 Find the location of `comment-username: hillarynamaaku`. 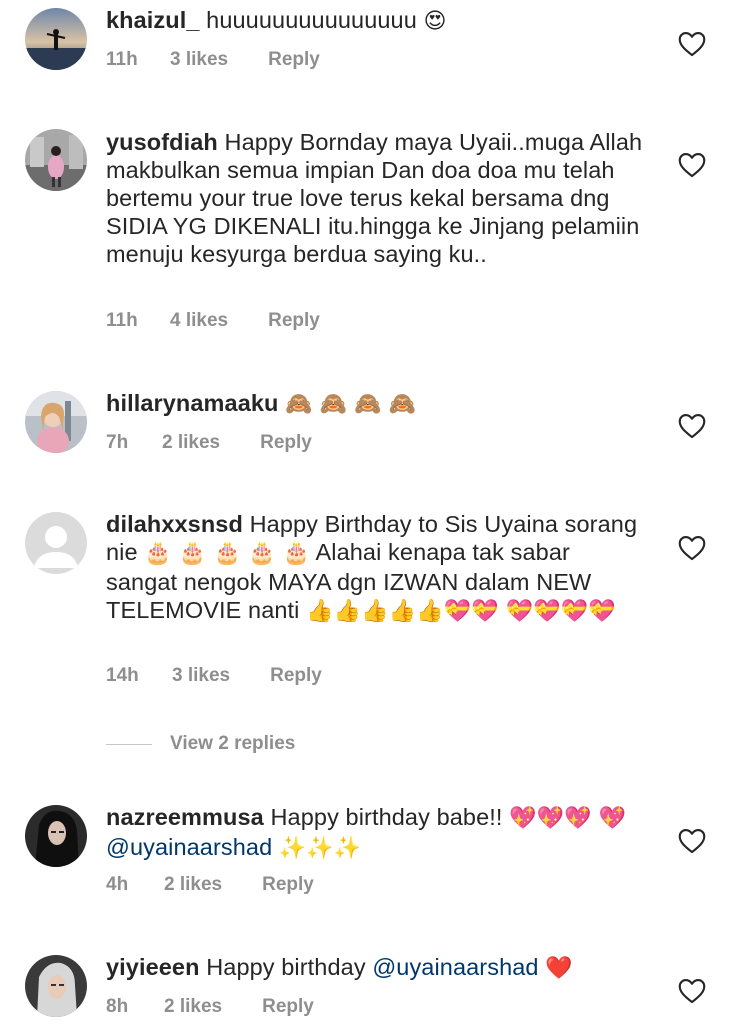

comment-username: hillarynamaaku is located at coordinates (192, 403).